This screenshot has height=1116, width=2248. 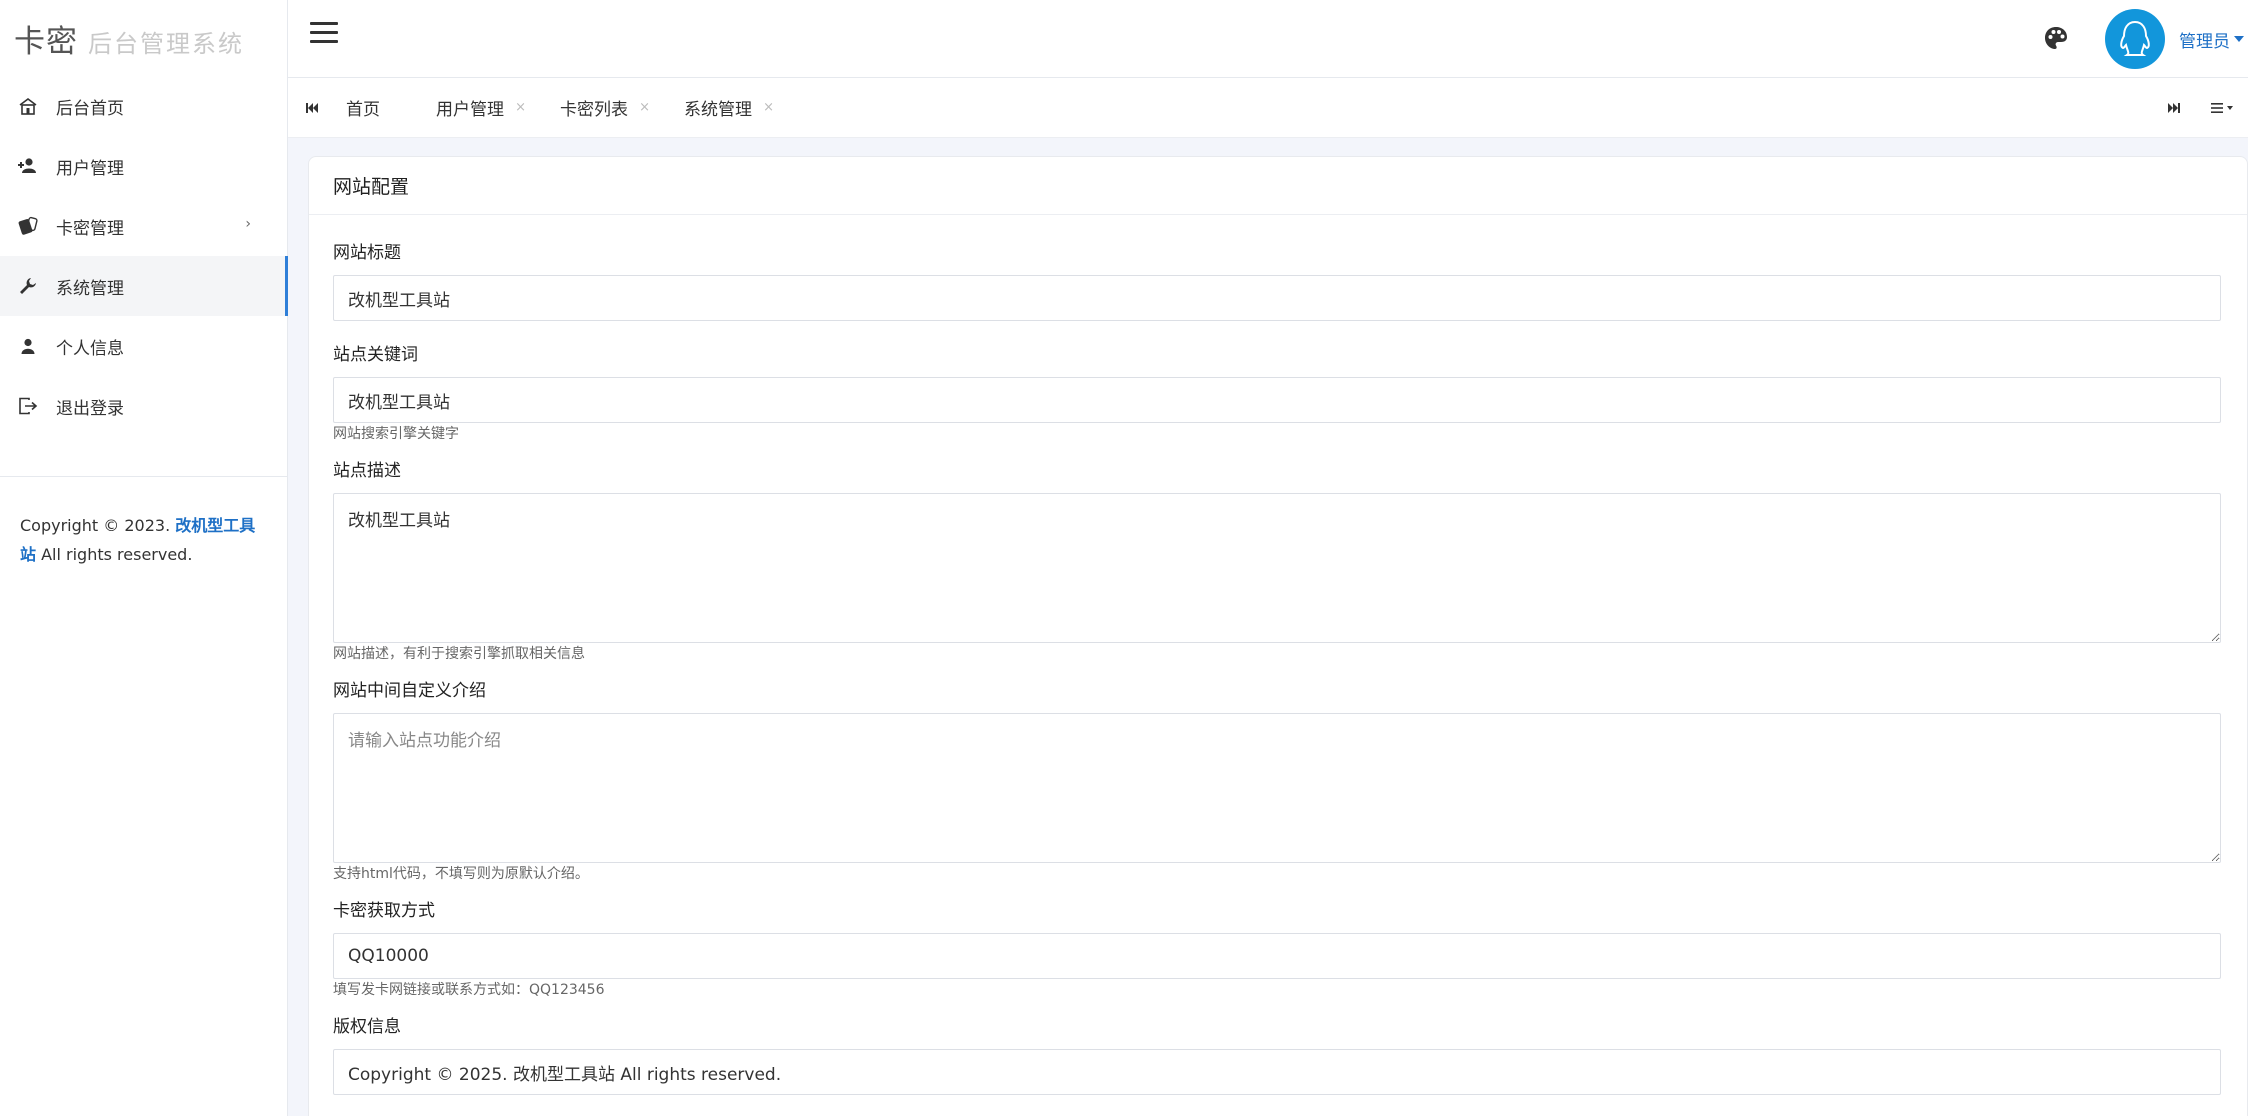 I want to click on field-help: 网站描述，有利于搜索引擎抓取相关信息, so click(x=459, y=654).